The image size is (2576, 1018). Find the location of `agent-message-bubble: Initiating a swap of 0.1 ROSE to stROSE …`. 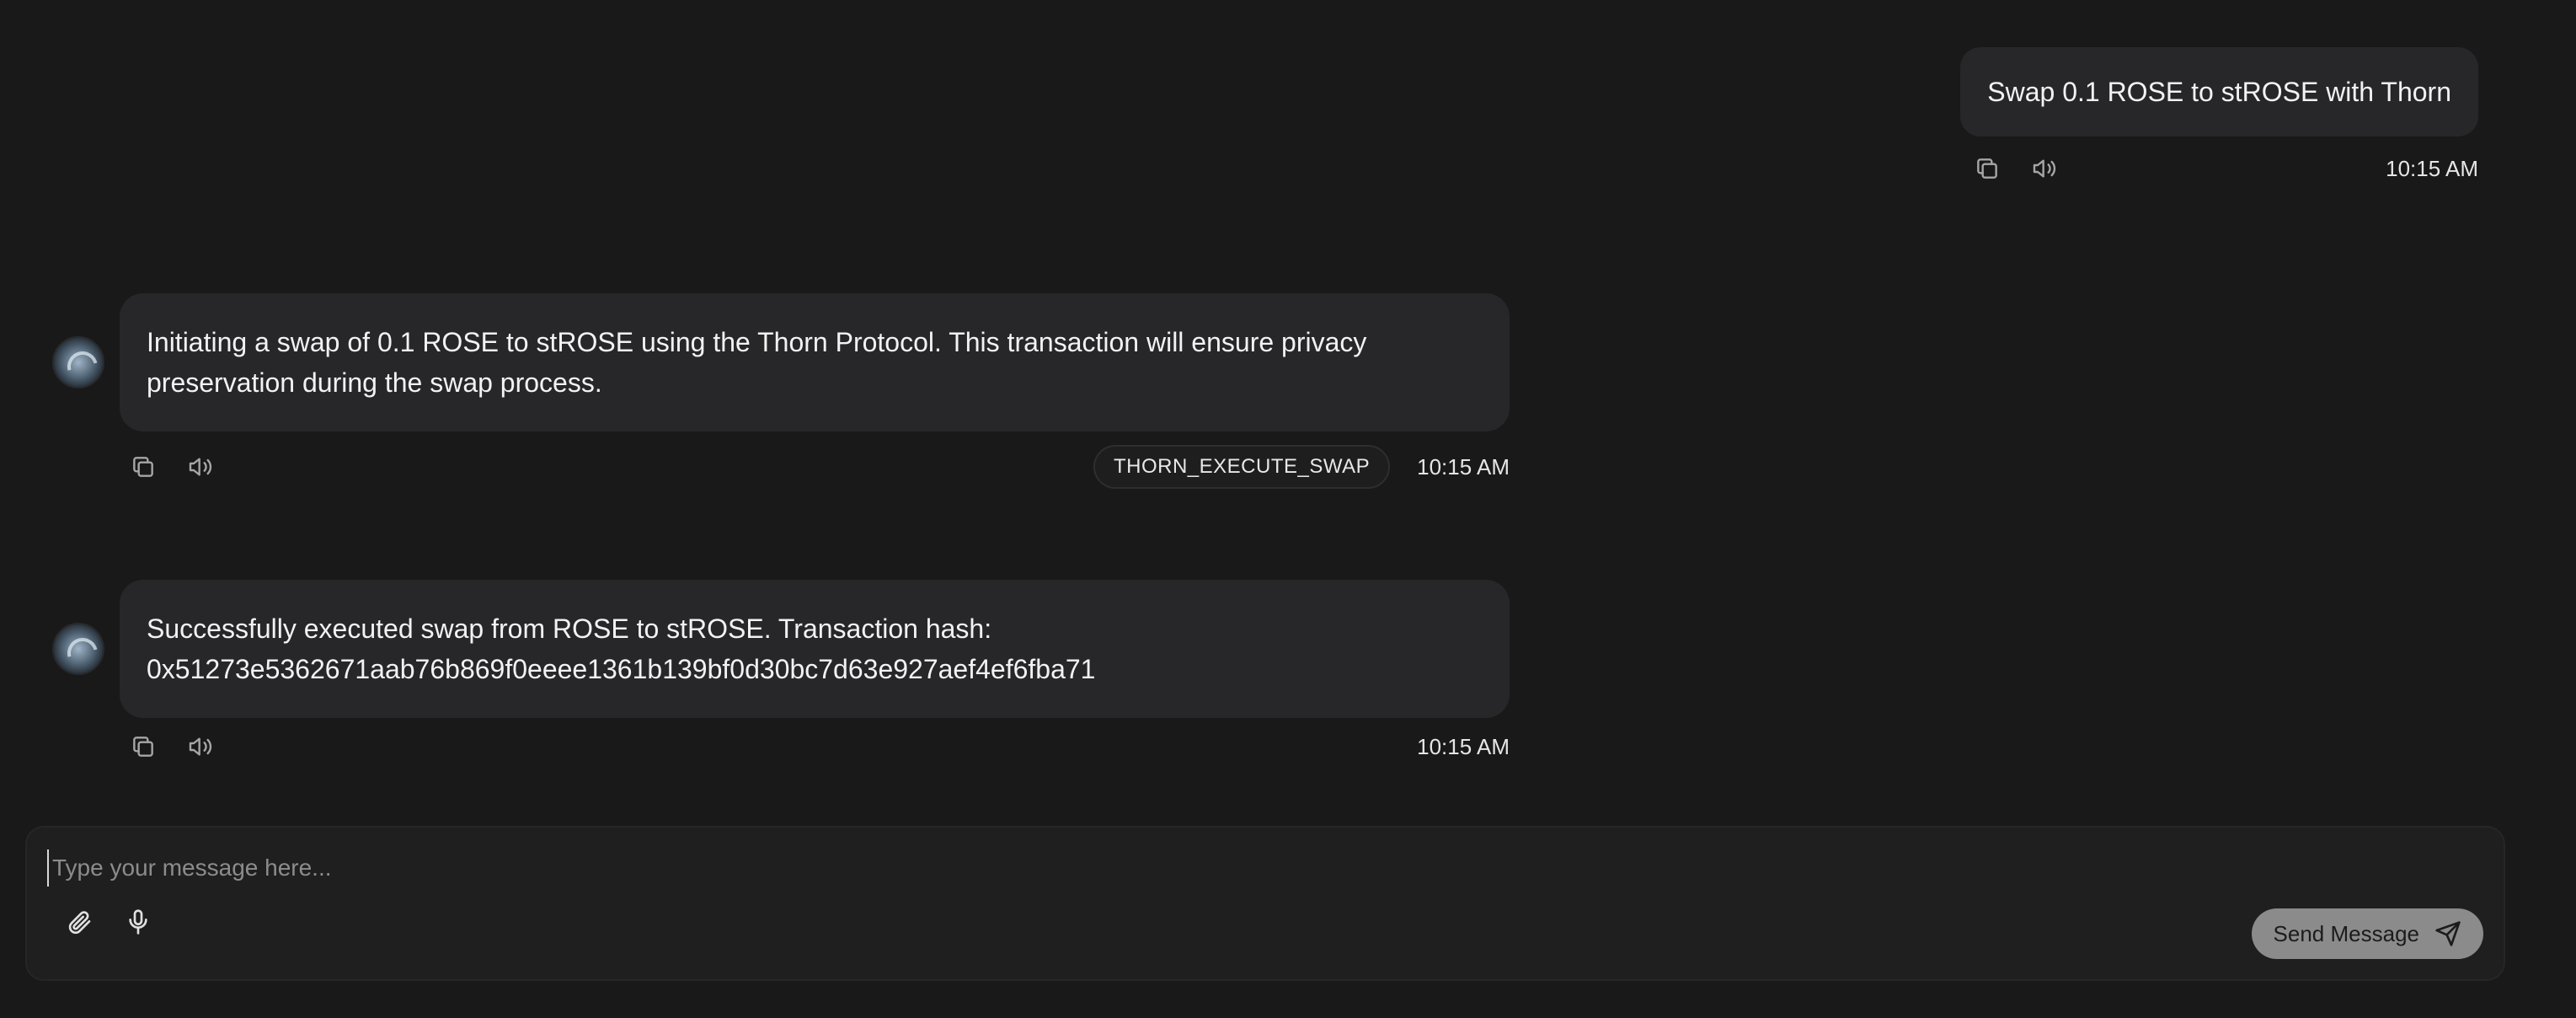

agent-message-bubble: Initiating a swap of 0.1 ROSE to stROSE … is located at coordinates (815, 362).